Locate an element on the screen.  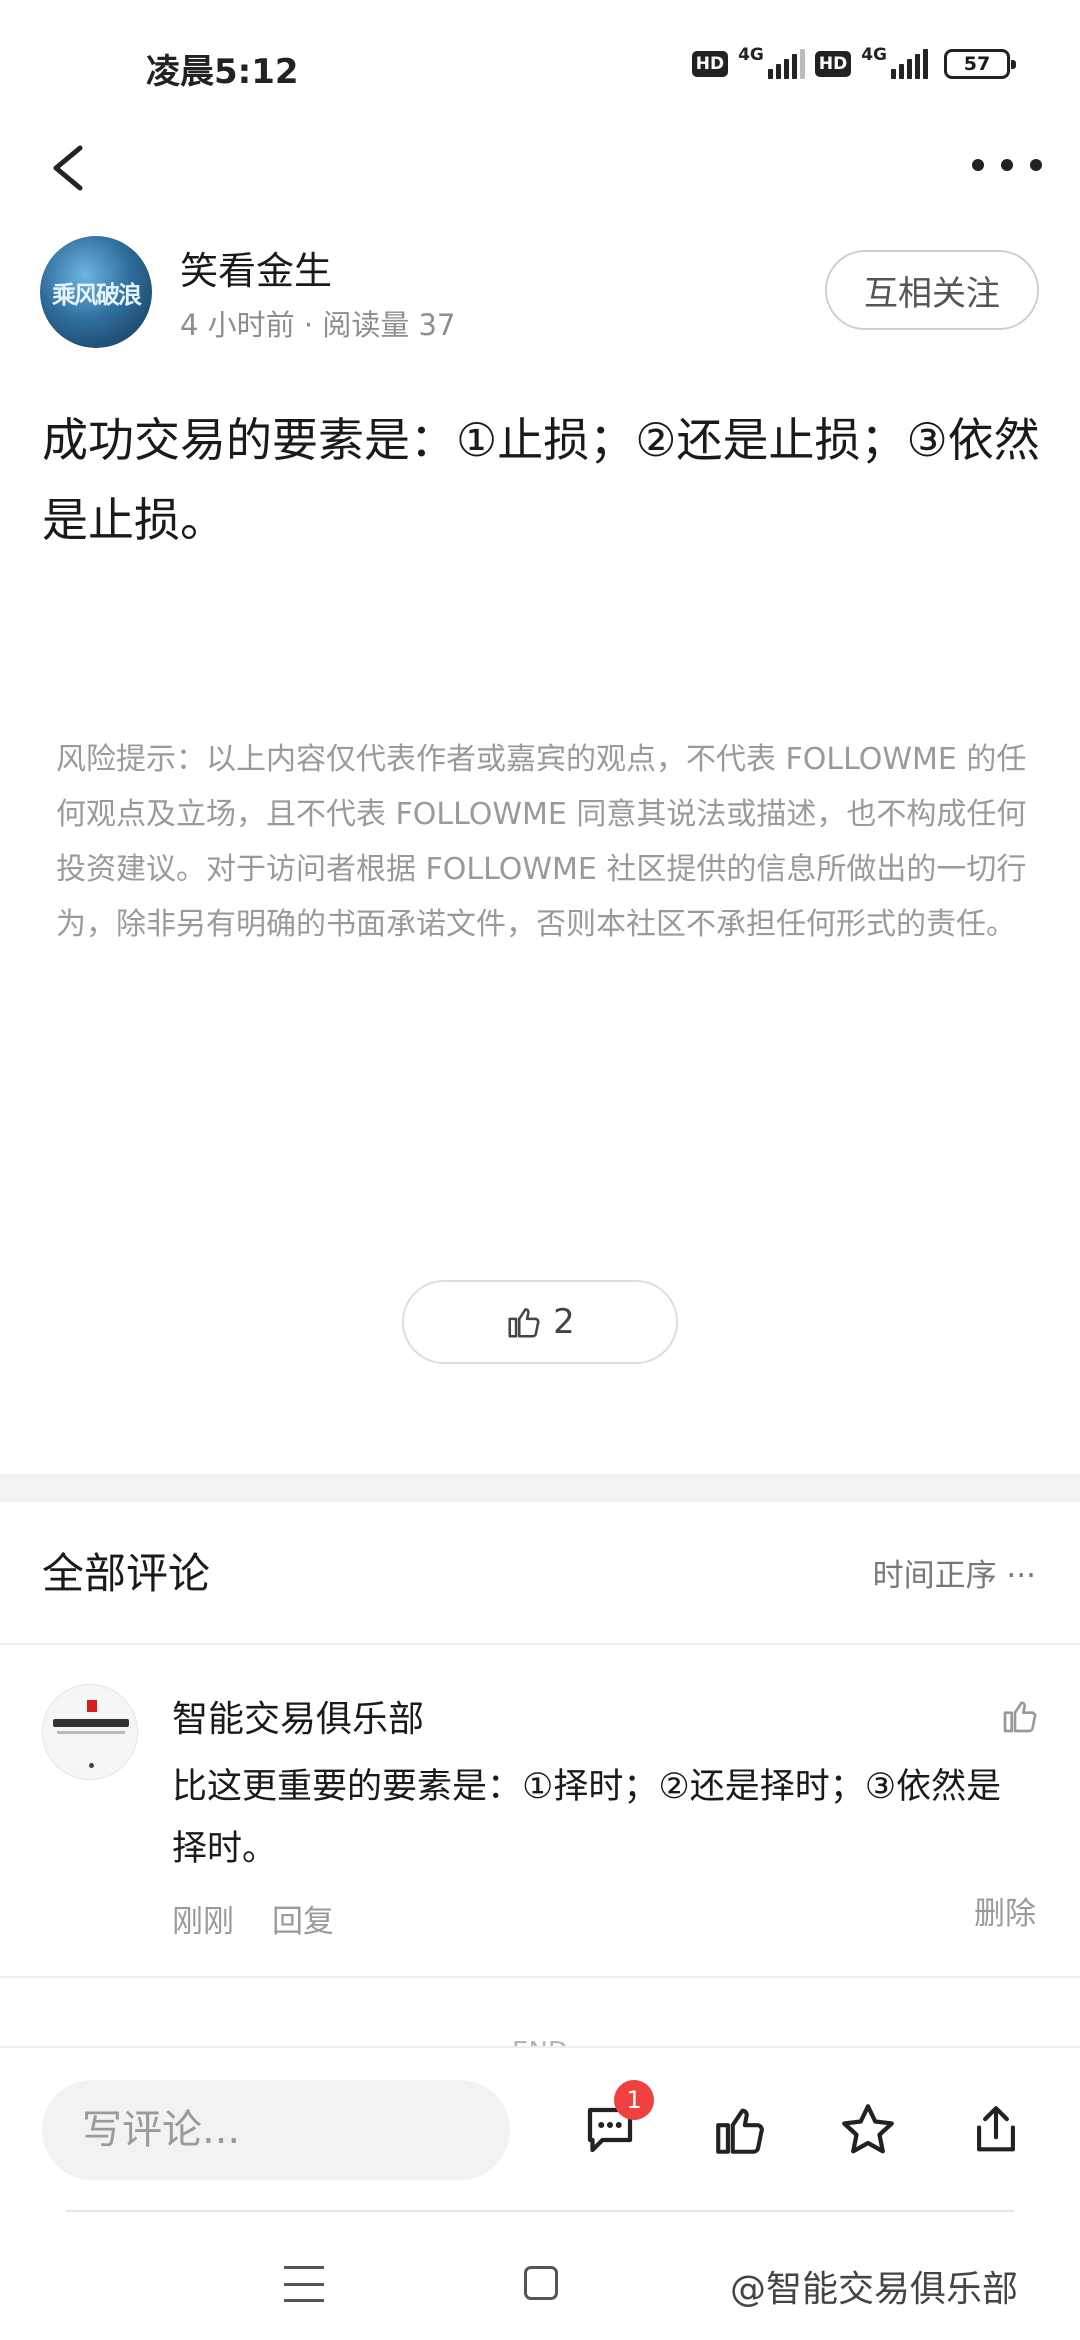
comments-button: 1 is located at coordinates (614, 2123).